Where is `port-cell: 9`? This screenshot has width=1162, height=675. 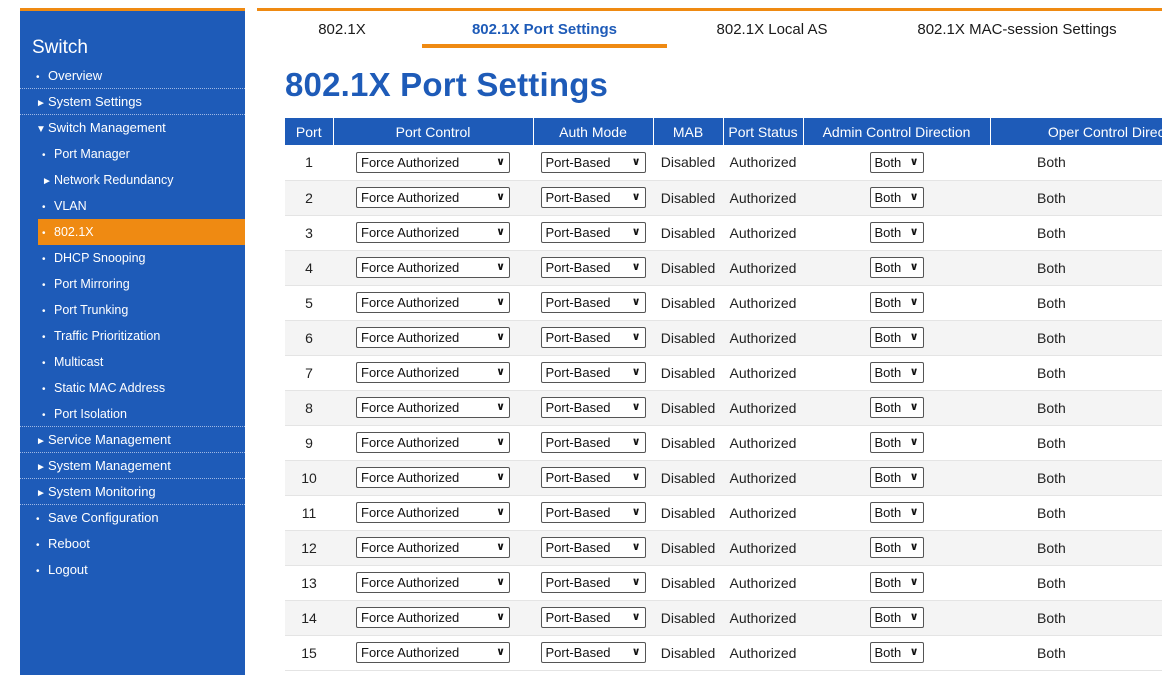 port-cell: 9 is located at coordinates (309, 443).